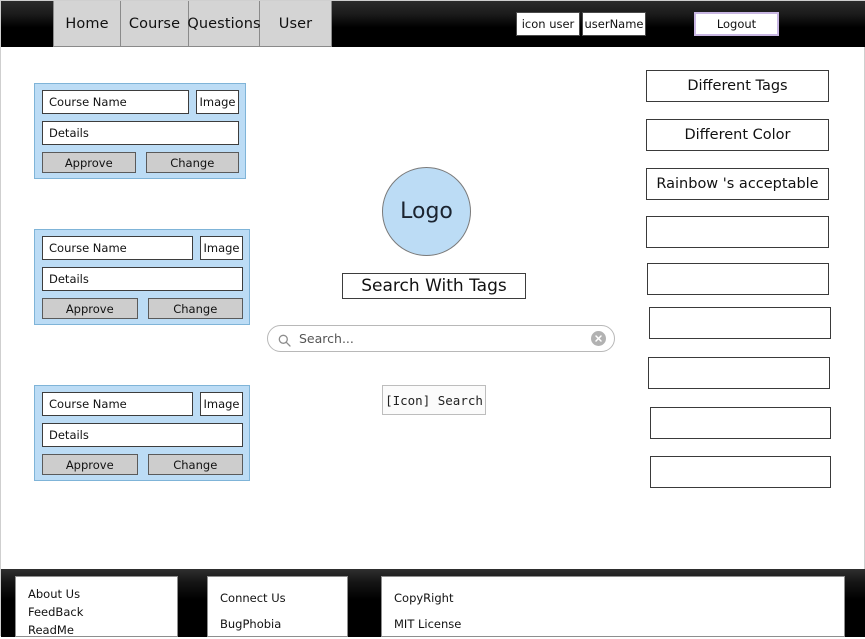 This screenshot has height=639, width=865. I want to click on footer-panel: CopyRight MIT License, so click(613, 606).